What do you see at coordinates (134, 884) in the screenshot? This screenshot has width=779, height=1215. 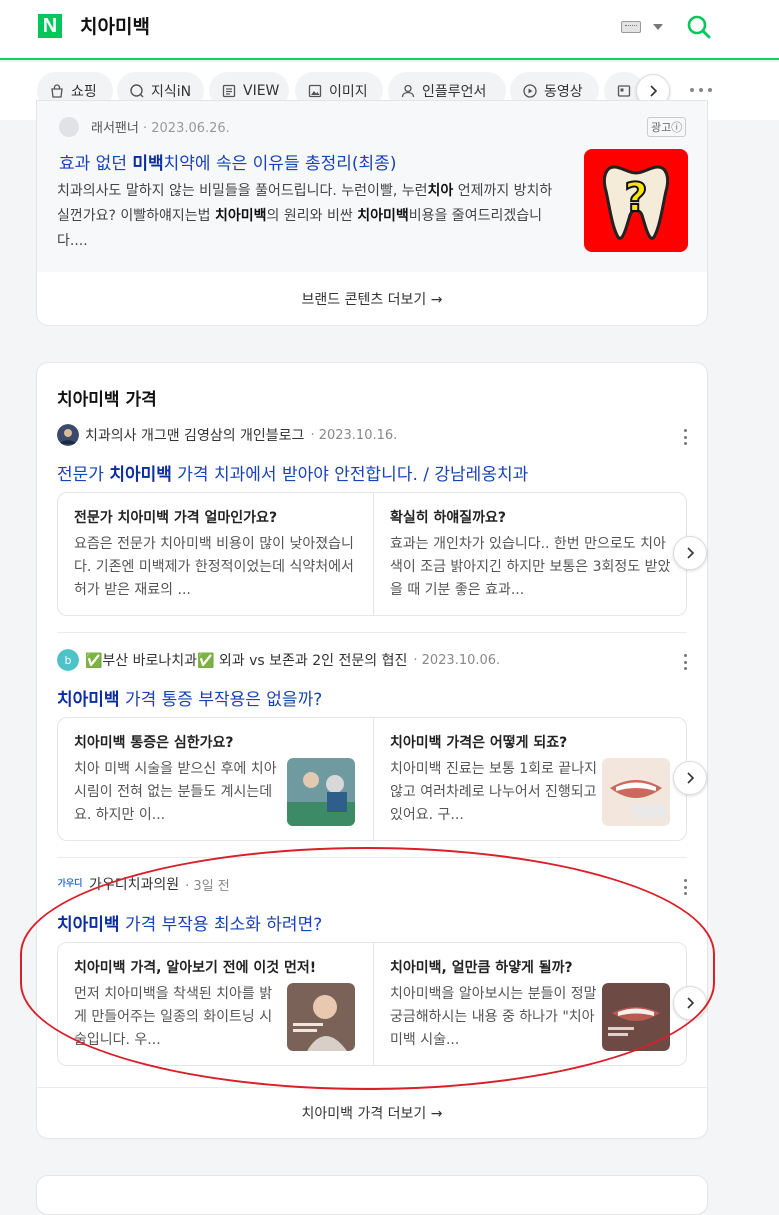 I see `post-author: 가우디치과의원` at bounding box center [134, 884].